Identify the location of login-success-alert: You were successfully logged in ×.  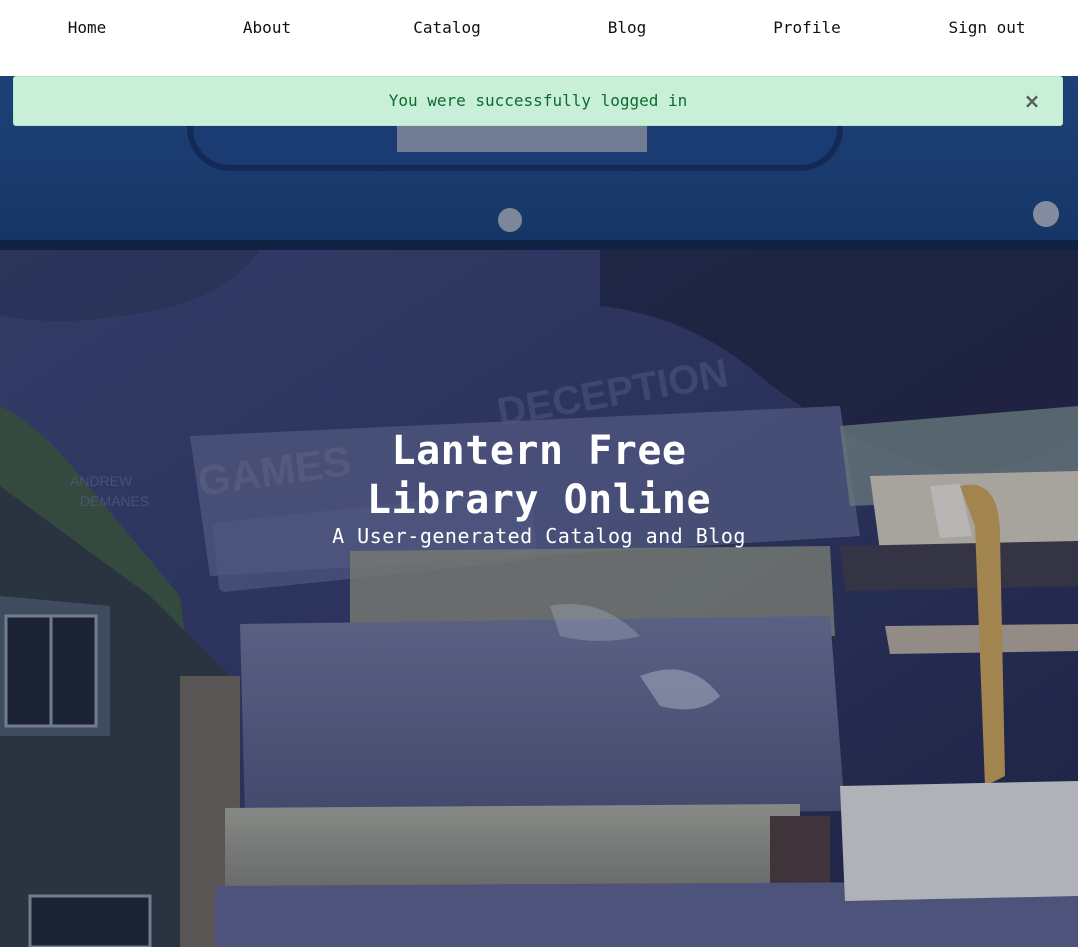
(538, 101).